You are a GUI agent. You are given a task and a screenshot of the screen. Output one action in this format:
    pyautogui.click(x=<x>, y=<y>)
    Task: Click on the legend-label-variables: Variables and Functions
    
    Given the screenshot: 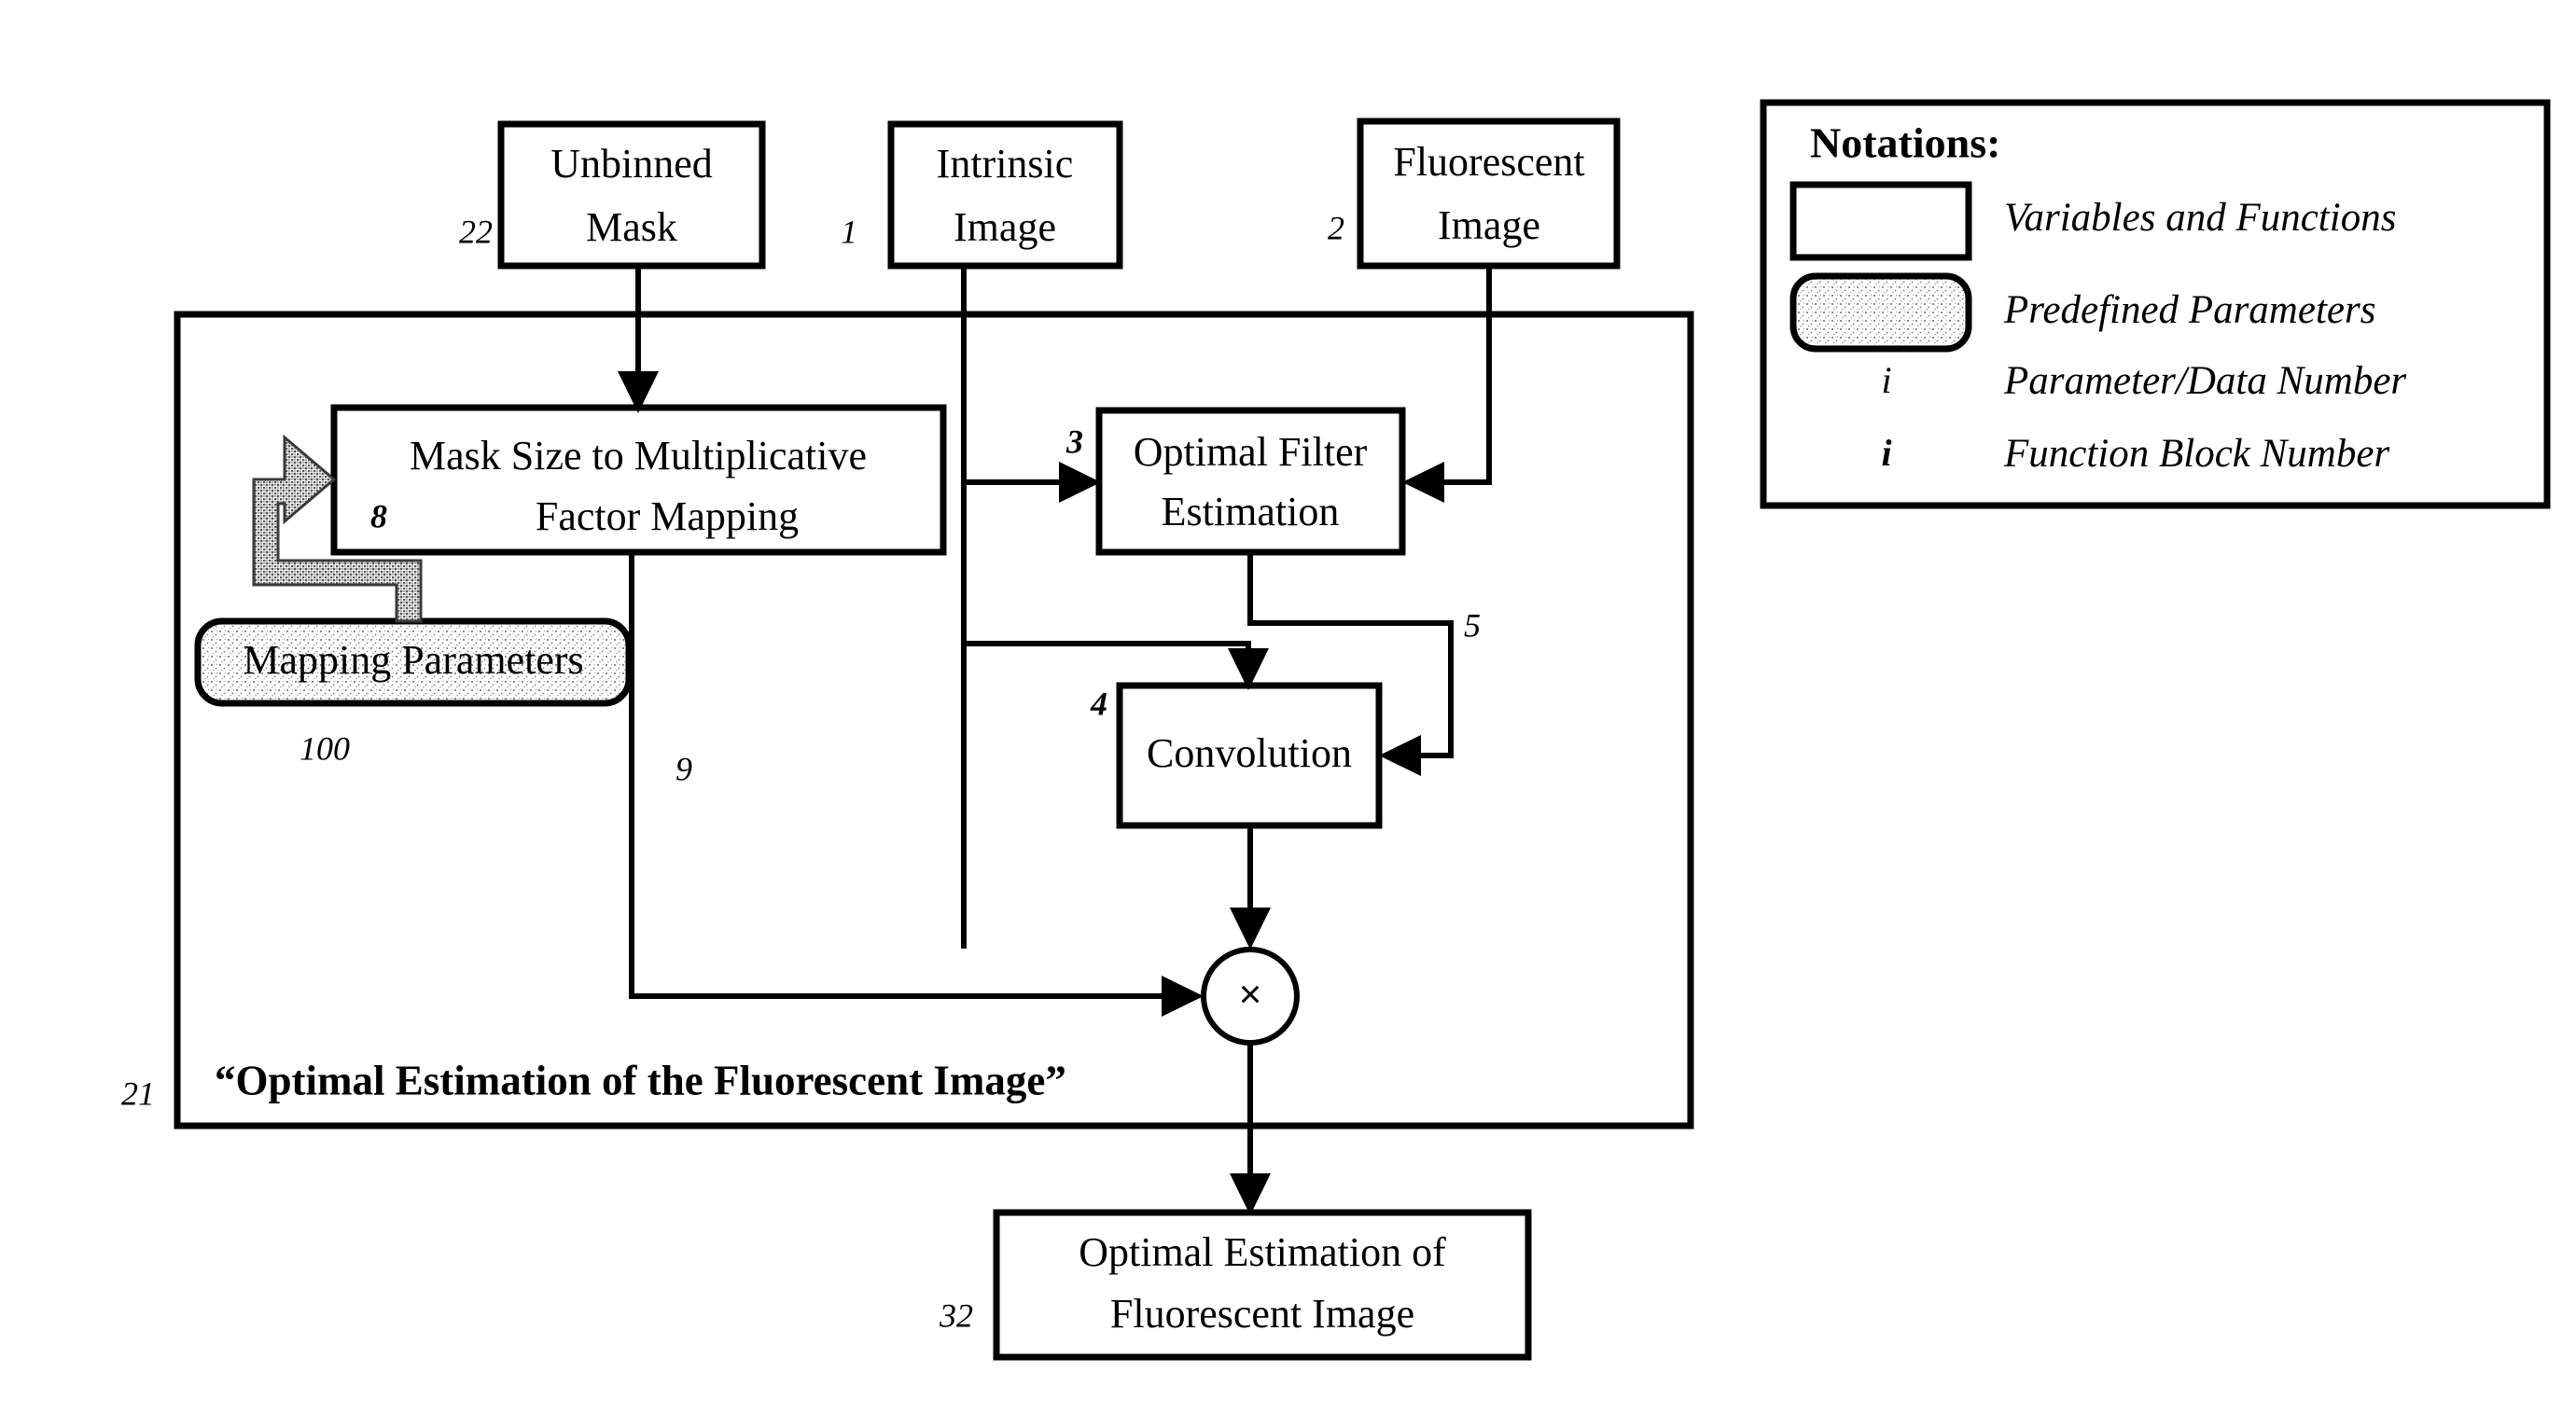 What is the action you would take?
    pyautogui.click(x=2200, y=218)
    